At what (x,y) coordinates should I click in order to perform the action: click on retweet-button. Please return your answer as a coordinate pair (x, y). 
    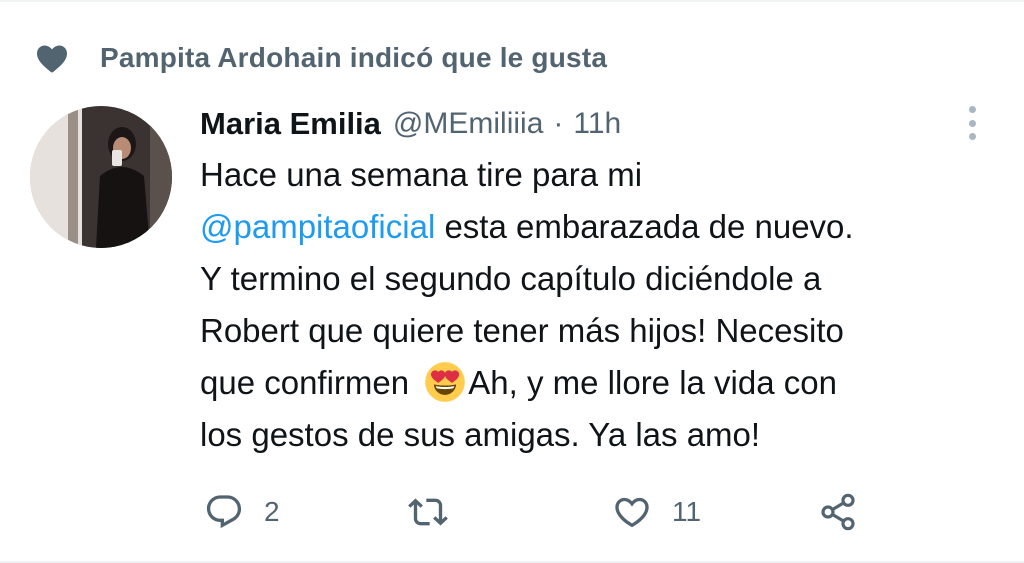
    Looking at the image, I should click on (438, 512).